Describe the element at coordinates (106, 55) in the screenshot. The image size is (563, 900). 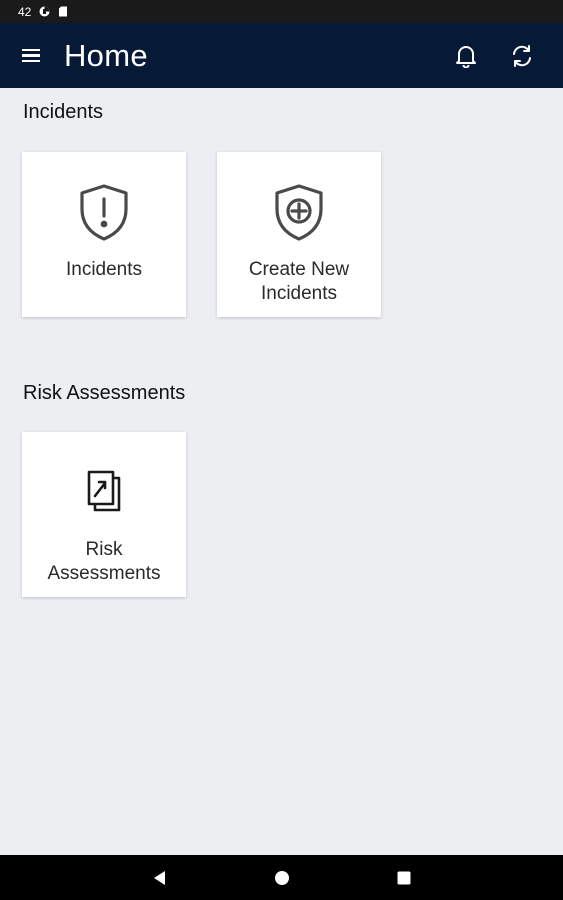
I see `page-title: Home` at that location.